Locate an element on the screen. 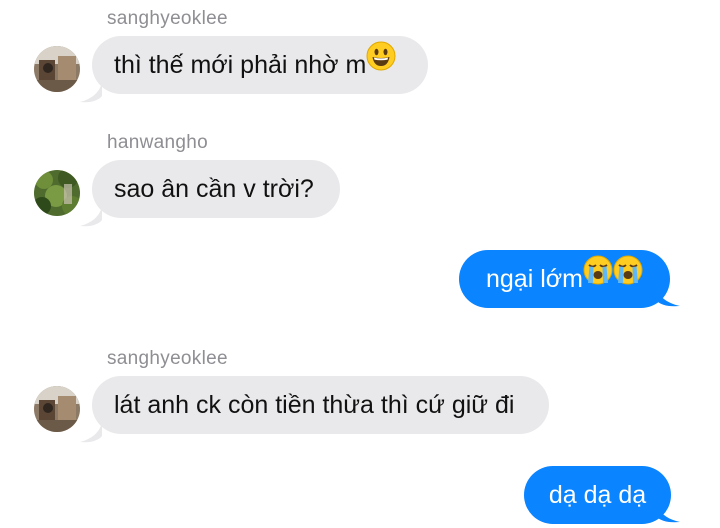  message-bubble: lát anh ck còn tiền thừa thì cứ giữ đi is located at coordinates (320, 405).